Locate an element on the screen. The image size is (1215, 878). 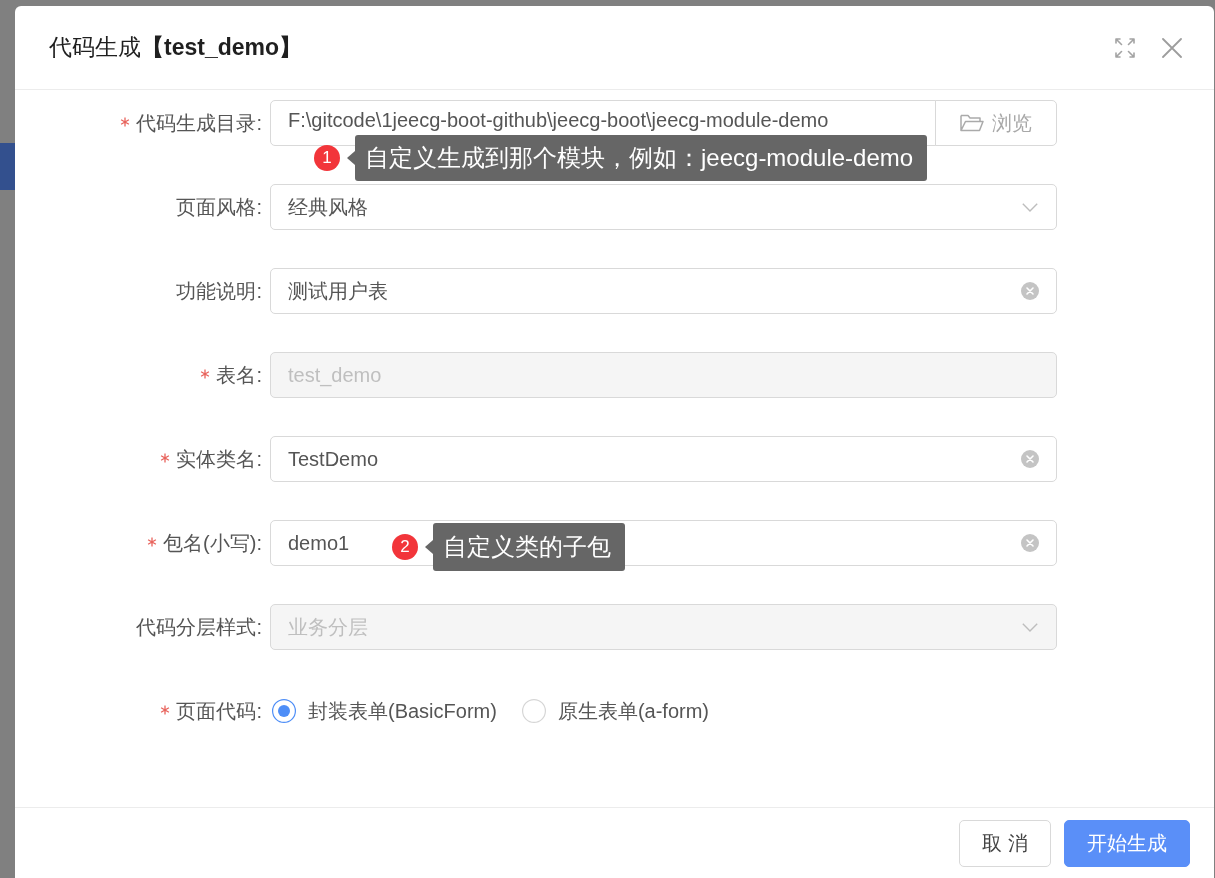
fullscreen-icon is located at coordinates (1125, 47).